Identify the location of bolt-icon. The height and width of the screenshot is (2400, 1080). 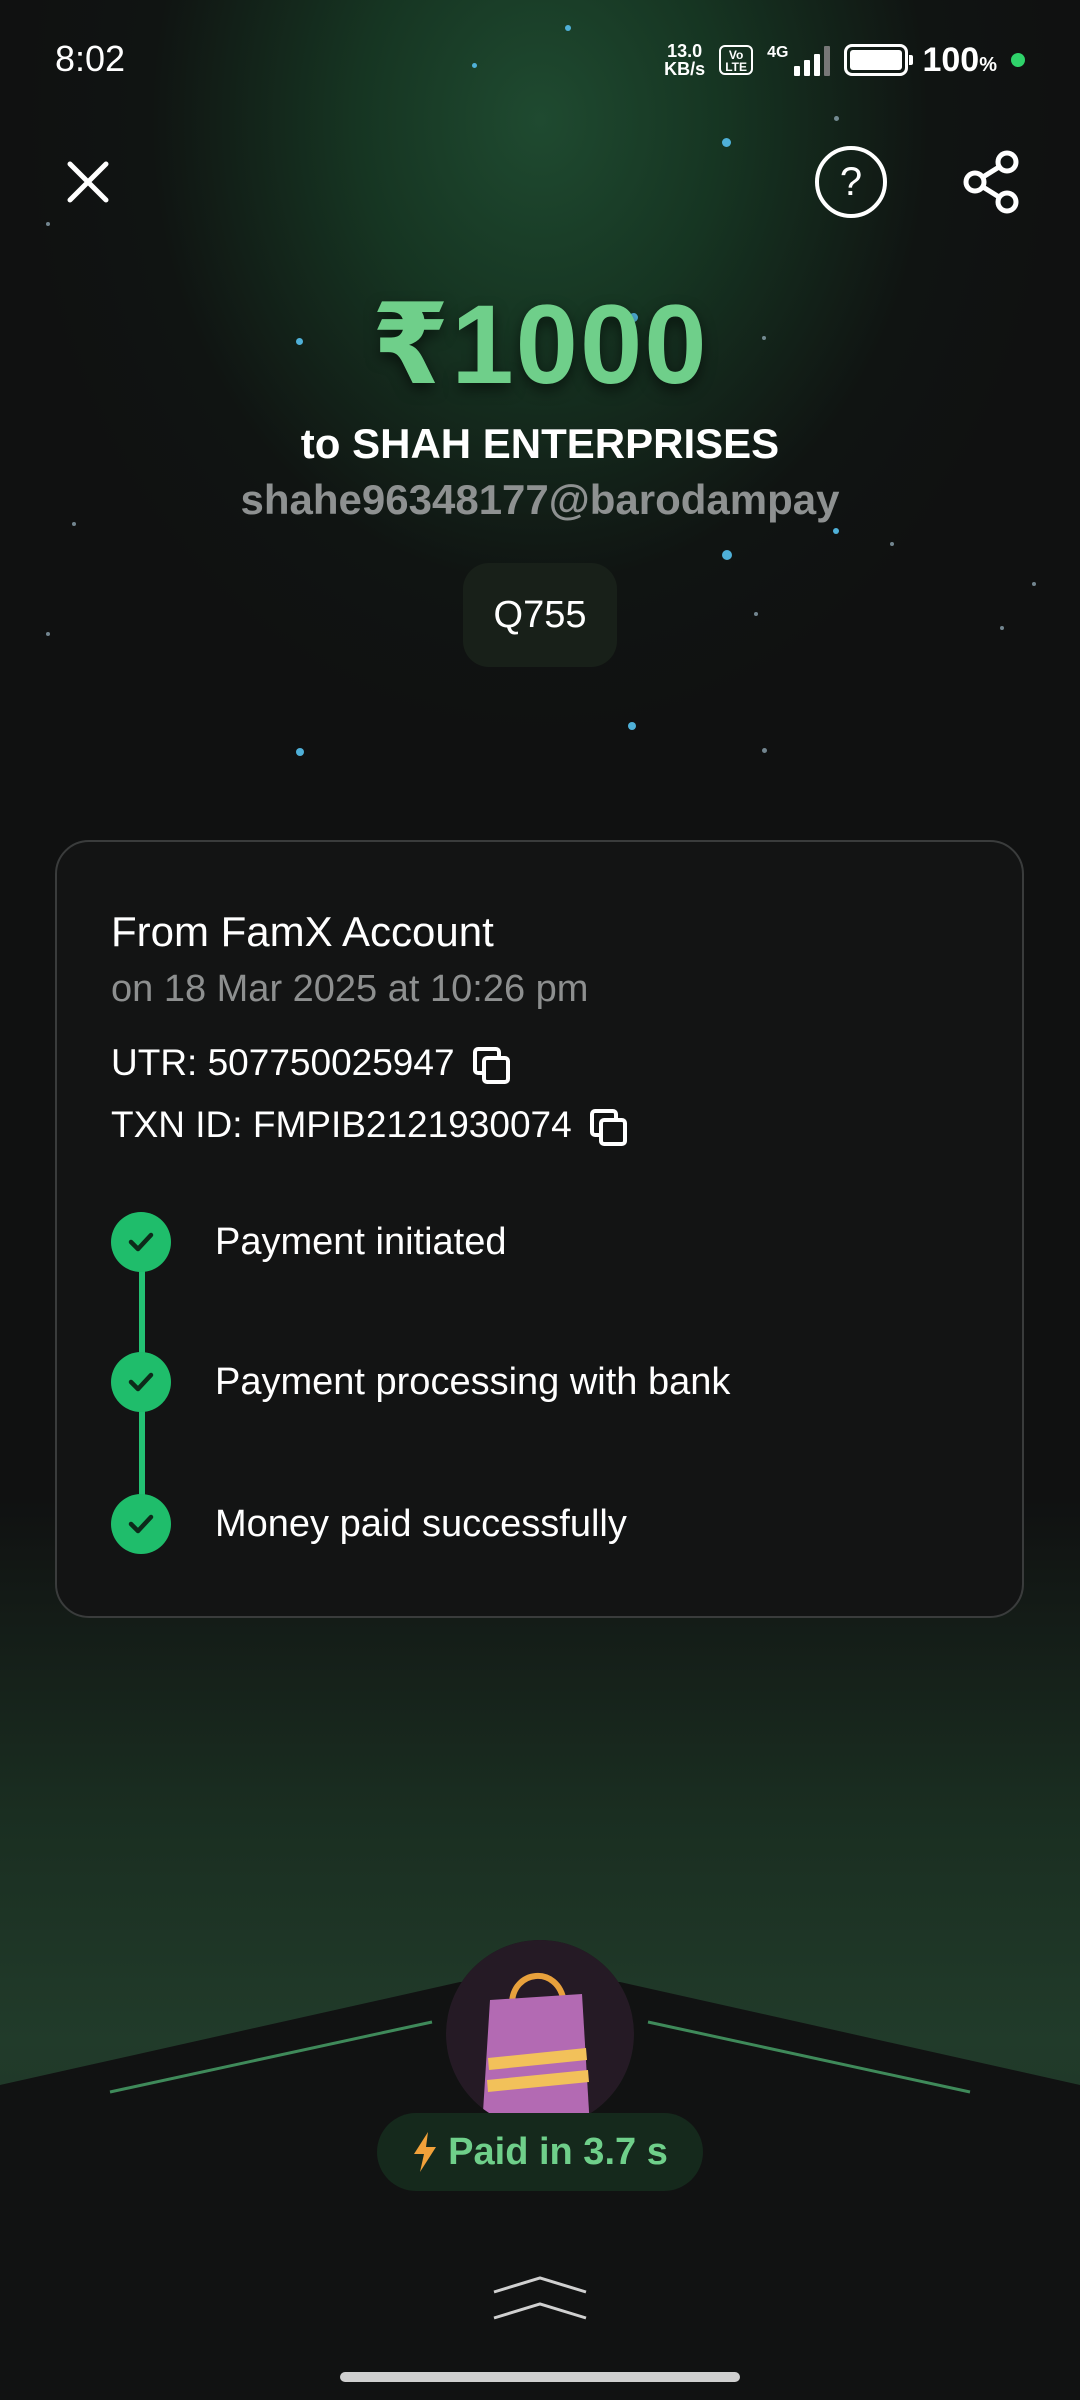
(425, 2152).